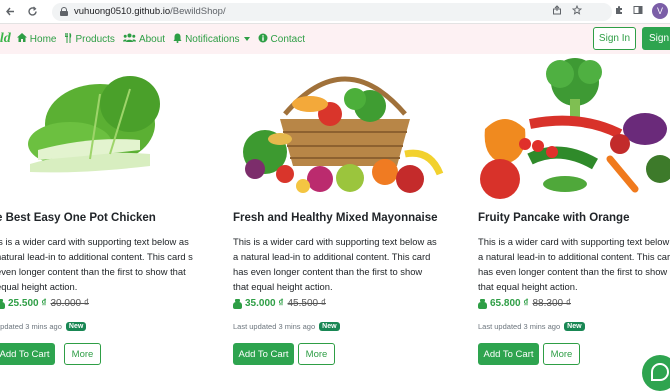 This screenshot has width=670, height=391. I want to click on nav-about: About, so click(144, 39).